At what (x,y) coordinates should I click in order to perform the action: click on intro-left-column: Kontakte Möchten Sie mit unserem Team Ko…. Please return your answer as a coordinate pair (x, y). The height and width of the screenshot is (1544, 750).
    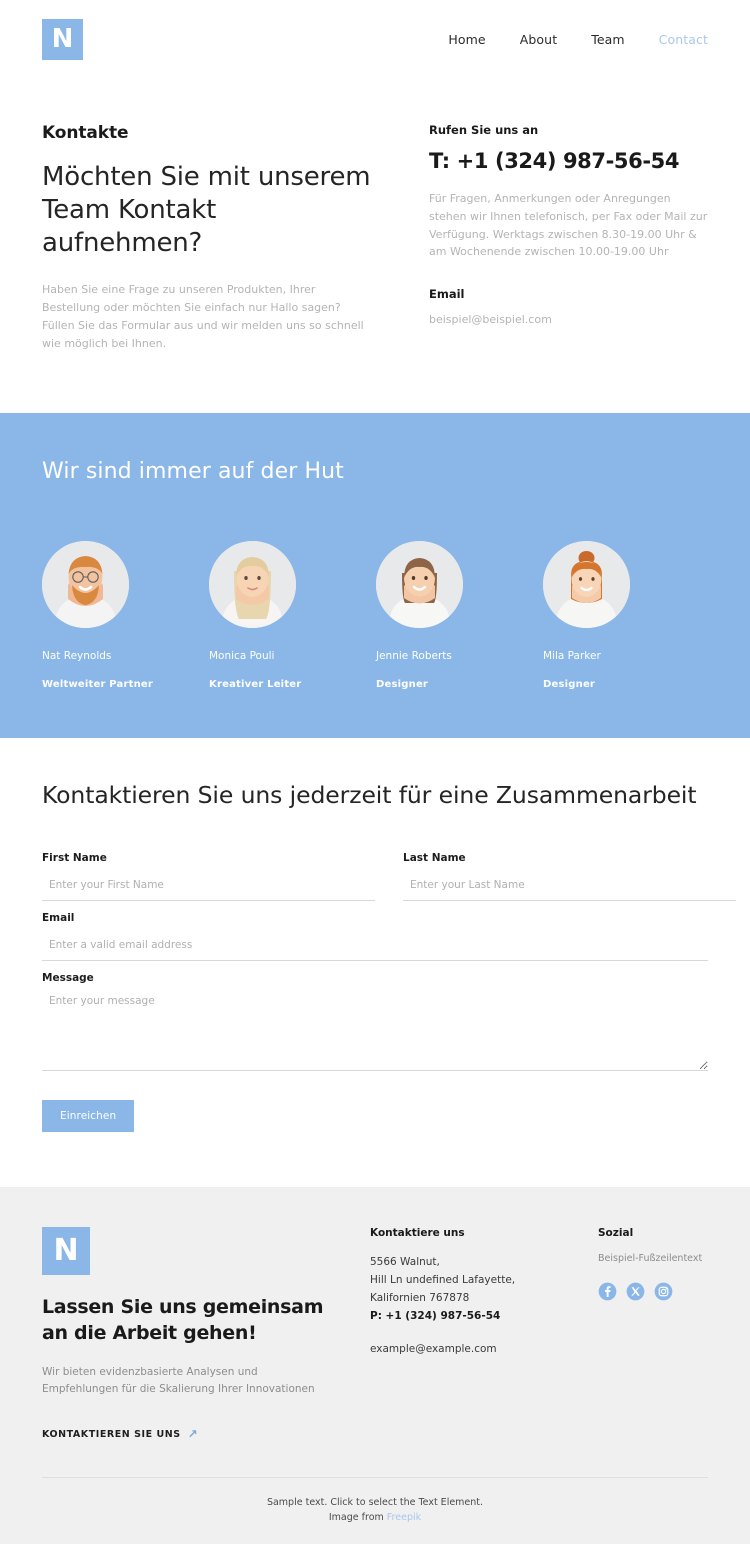
    Looking at the image, I should click on (207, 238).